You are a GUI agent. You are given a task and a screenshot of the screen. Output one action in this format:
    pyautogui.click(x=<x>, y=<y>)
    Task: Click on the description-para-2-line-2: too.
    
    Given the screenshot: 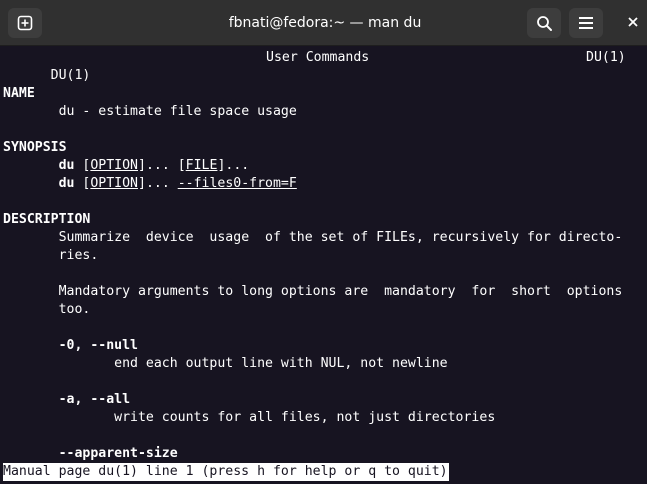 What is the action you would take?
    pyautogui.click(x=74, y=309)
    